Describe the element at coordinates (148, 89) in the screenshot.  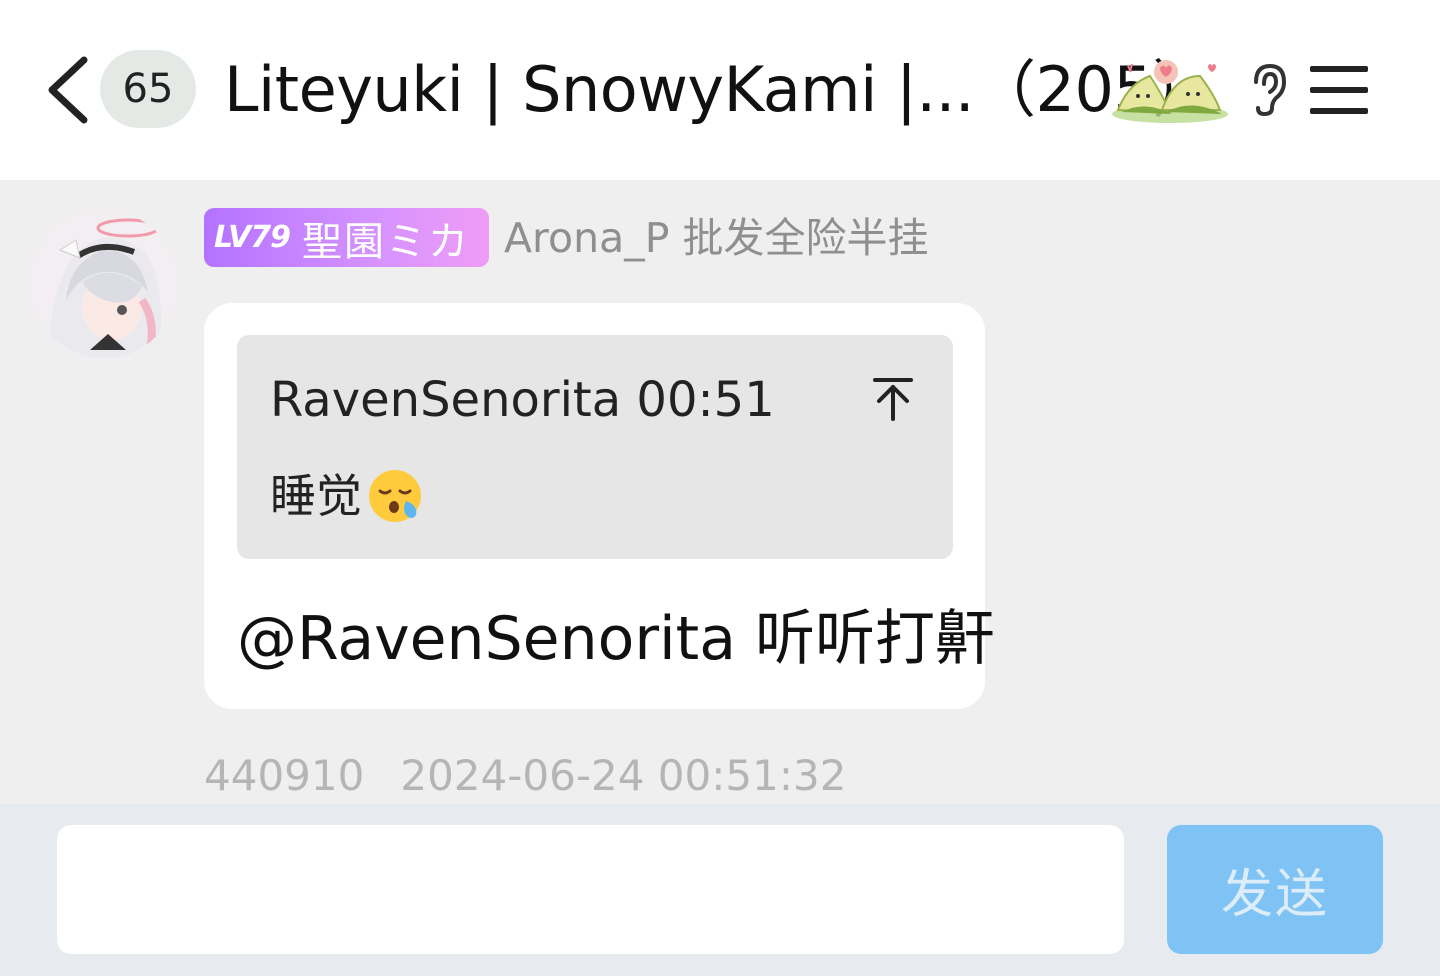
I see `unread-count-badge: 65` at that location.